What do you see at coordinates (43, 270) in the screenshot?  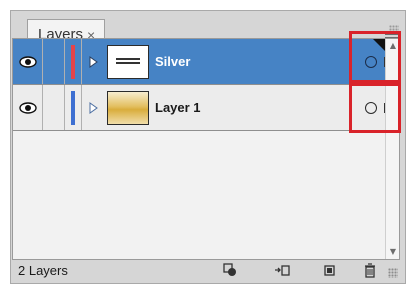 I see `layer-count: 2 Layers` at bounding box center [43, 270].